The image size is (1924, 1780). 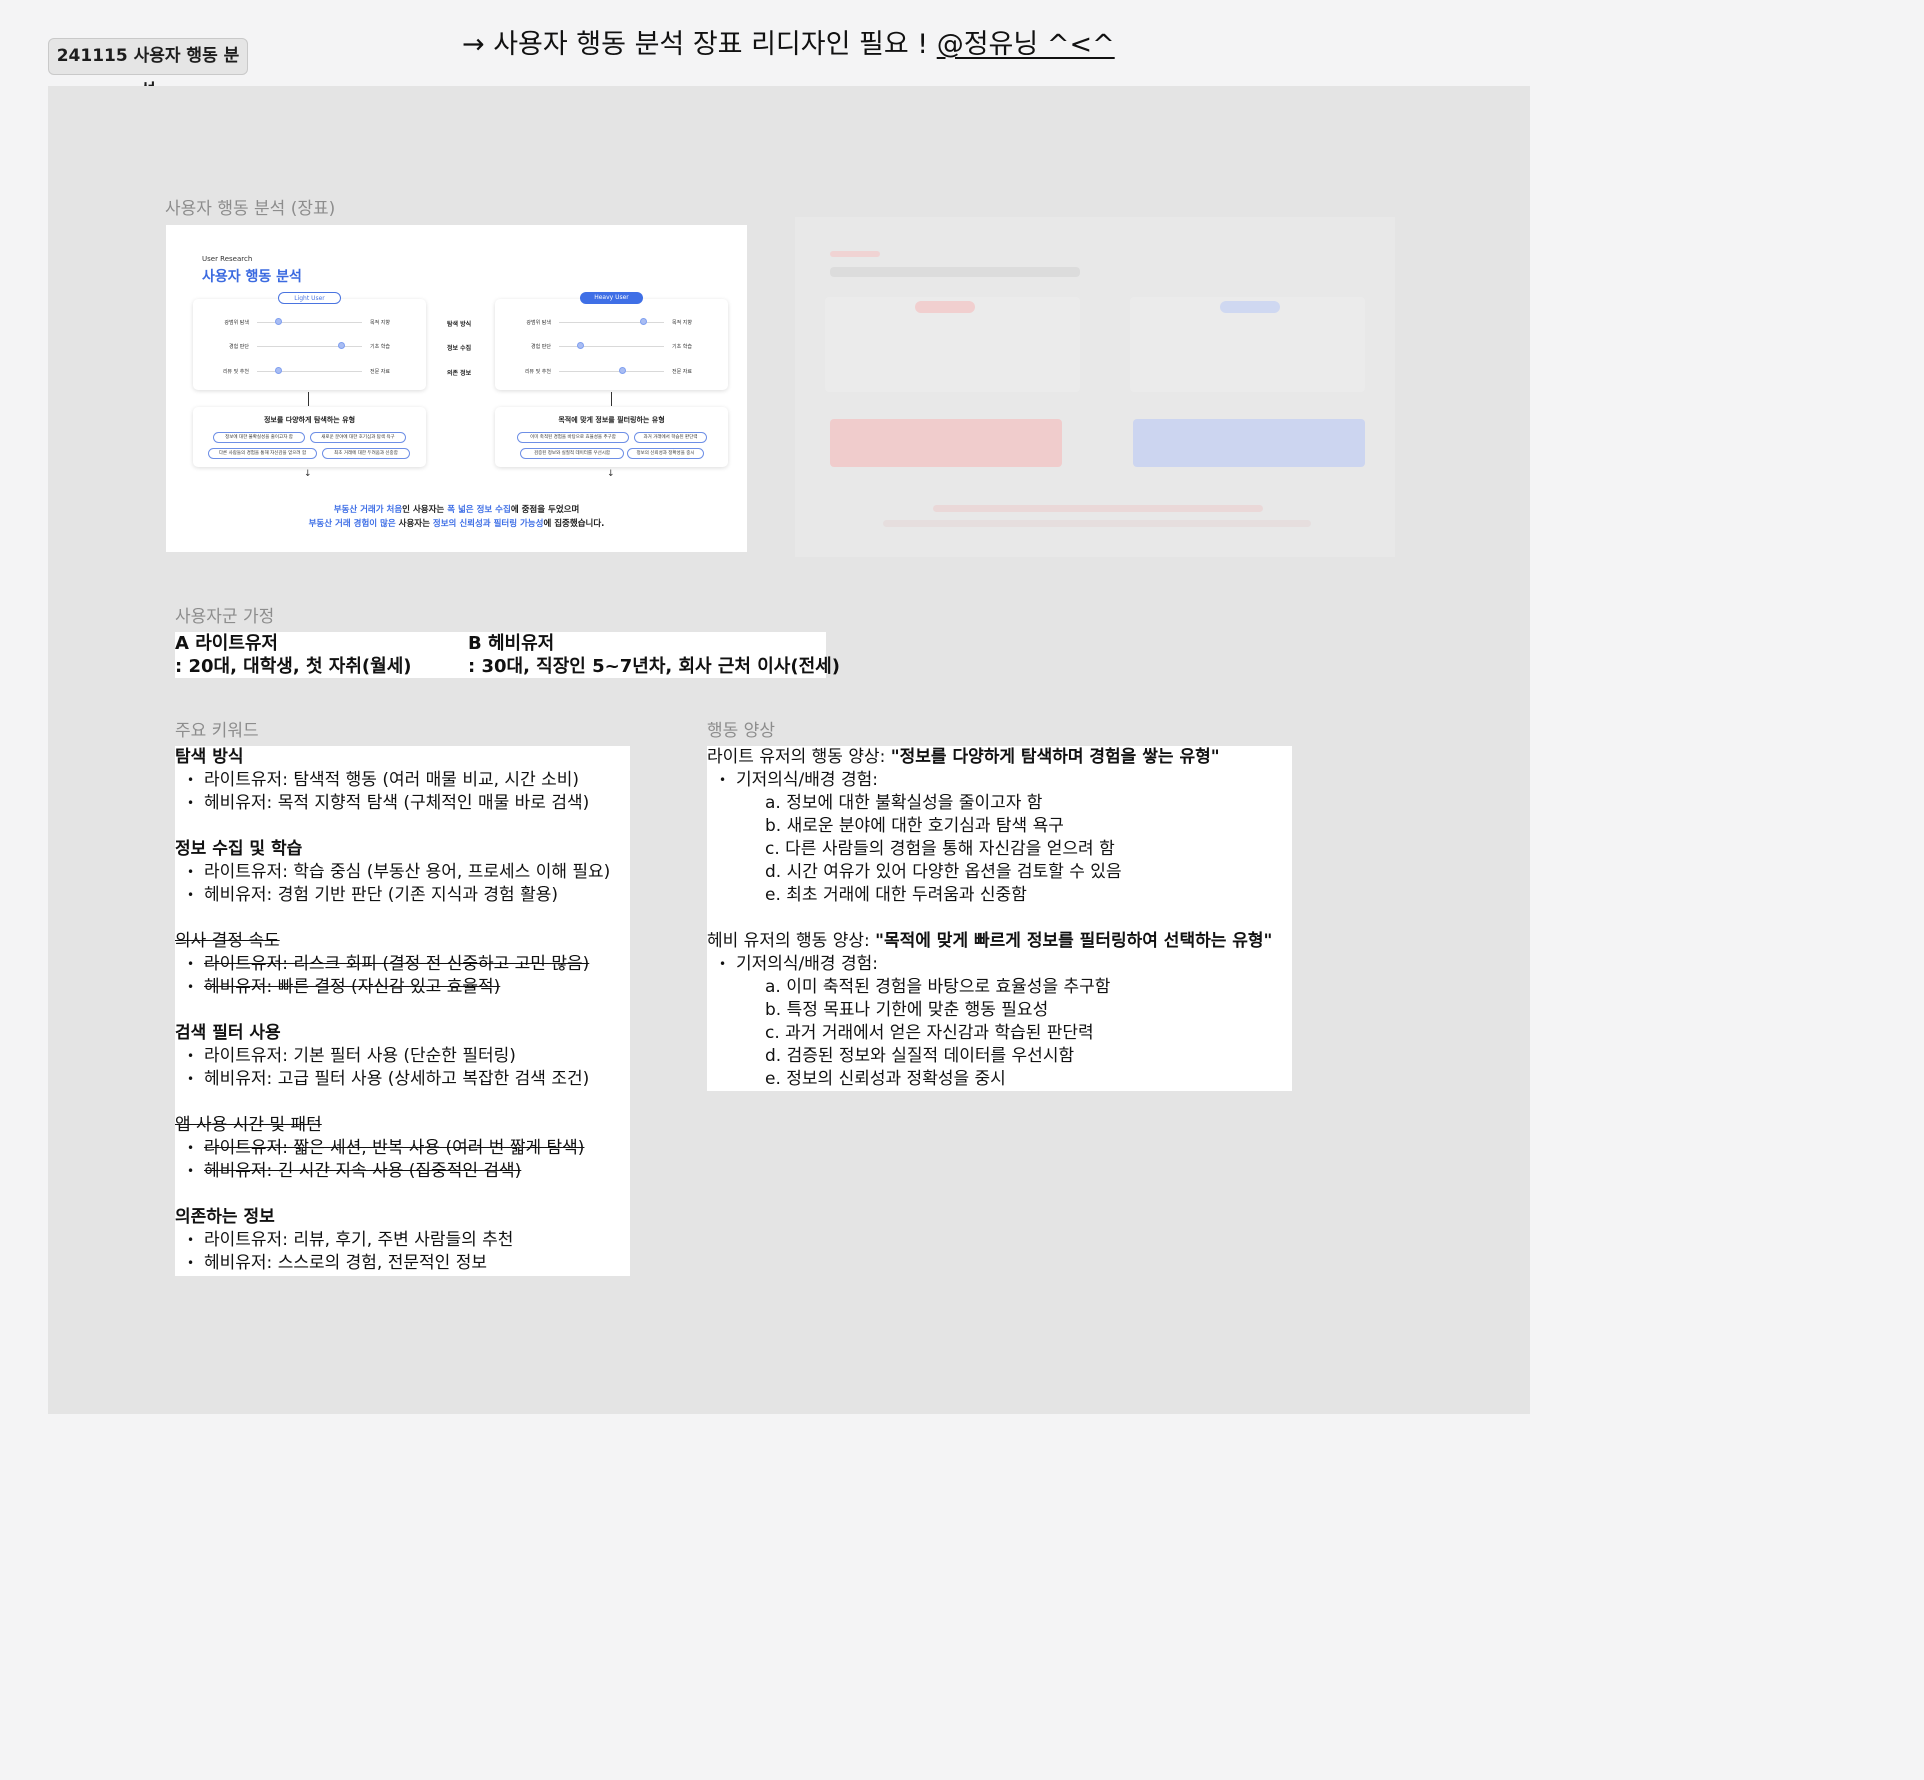 I want to click on slide-section-label: 사용자 행동 분석 (장표), so click(x=250, y=209).